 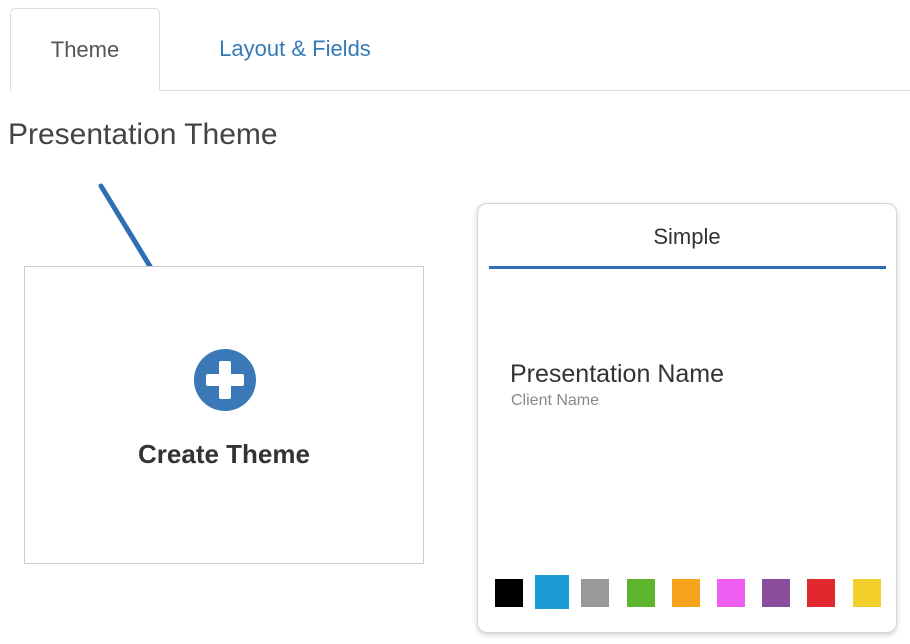 What do you see at coordinates (224, 454) in the screenshot?
I see `create-theme-label: Create Theme` at bounding box center [224, 454].